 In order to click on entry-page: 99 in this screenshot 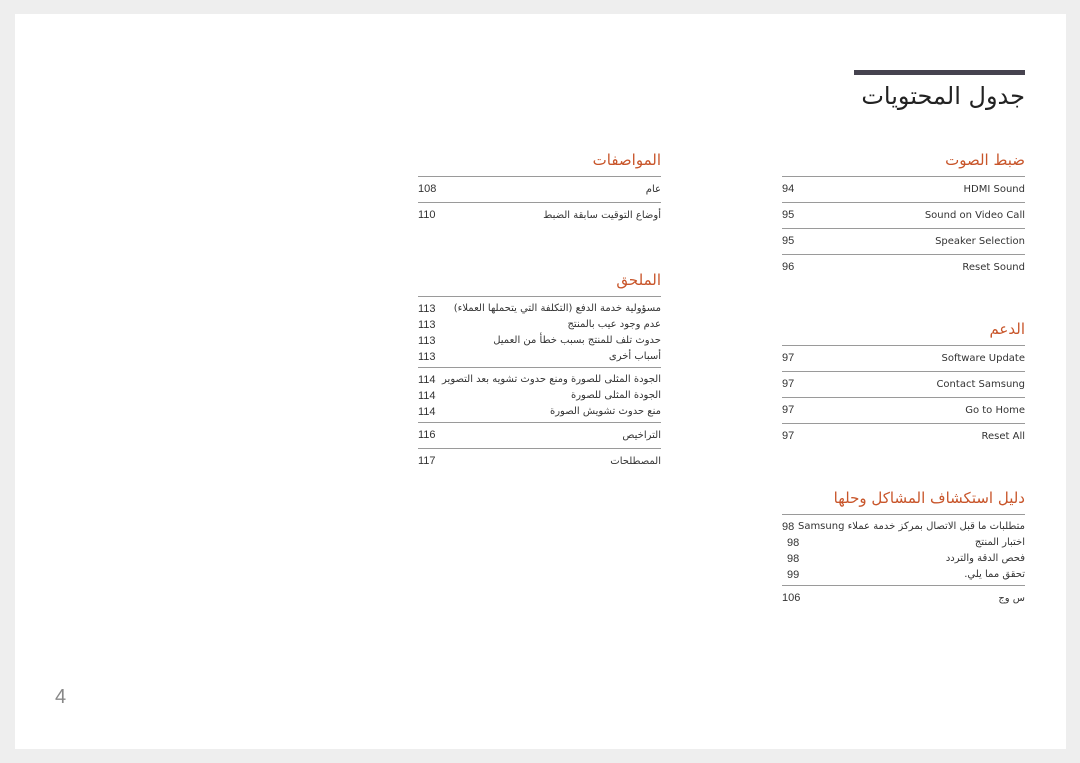, I will do `click(793, 575)`.